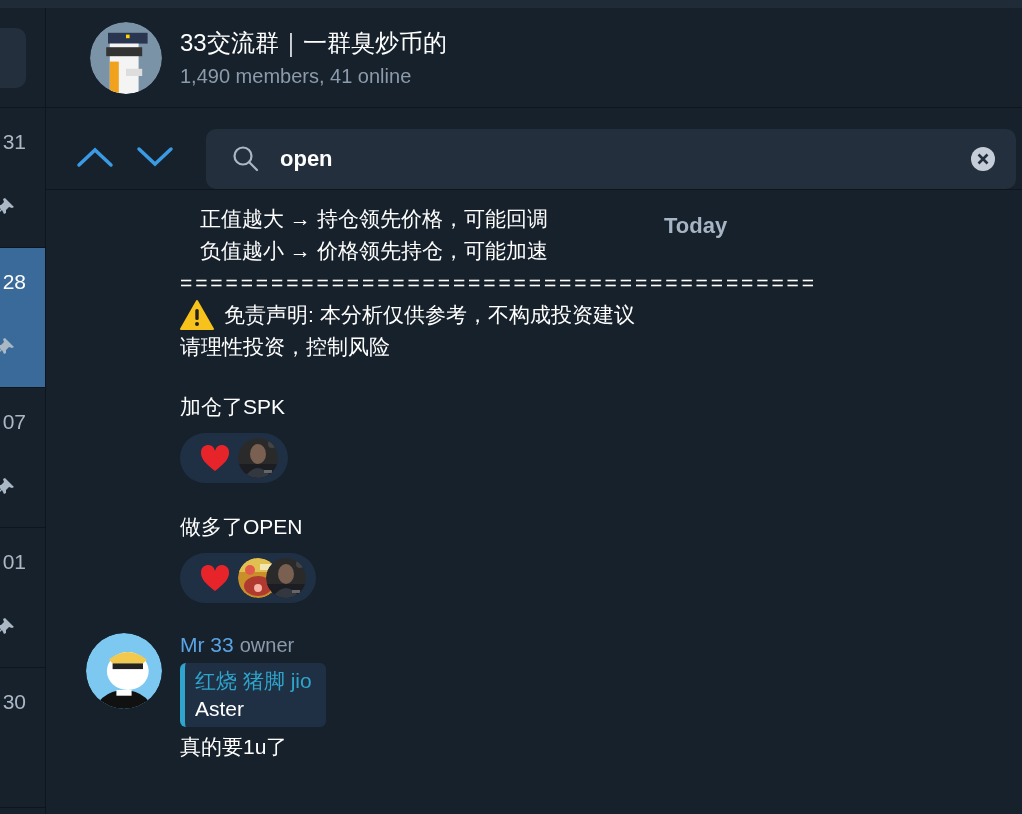 The width and height of the screenshot is (1022, 814). Describe the element at coordinates (13, 282) in the screenshot. I see `chat-date: 28` at that location.